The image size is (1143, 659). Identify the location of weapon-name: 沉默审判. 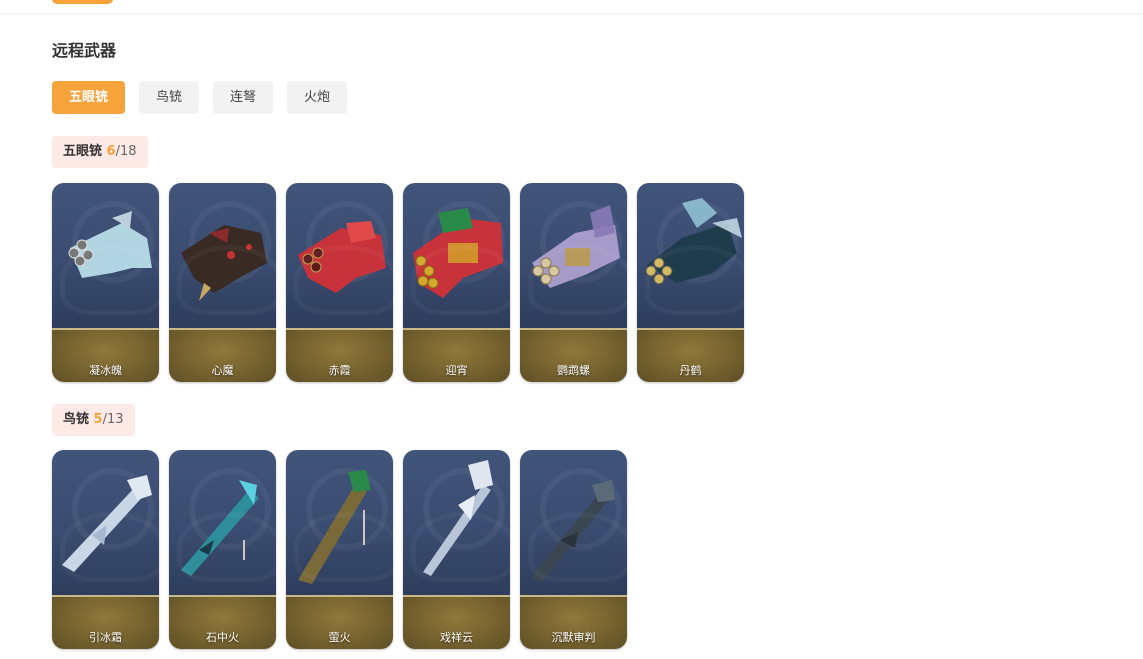
(573, 637).